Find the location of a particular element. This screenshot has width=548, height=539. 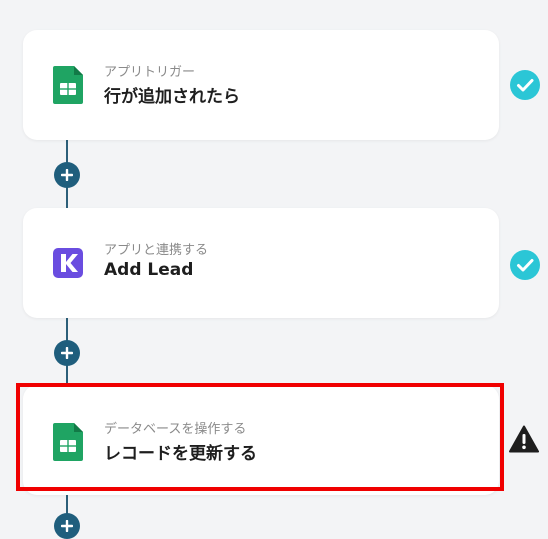

warning-icon is located at coordinates (524, 439).